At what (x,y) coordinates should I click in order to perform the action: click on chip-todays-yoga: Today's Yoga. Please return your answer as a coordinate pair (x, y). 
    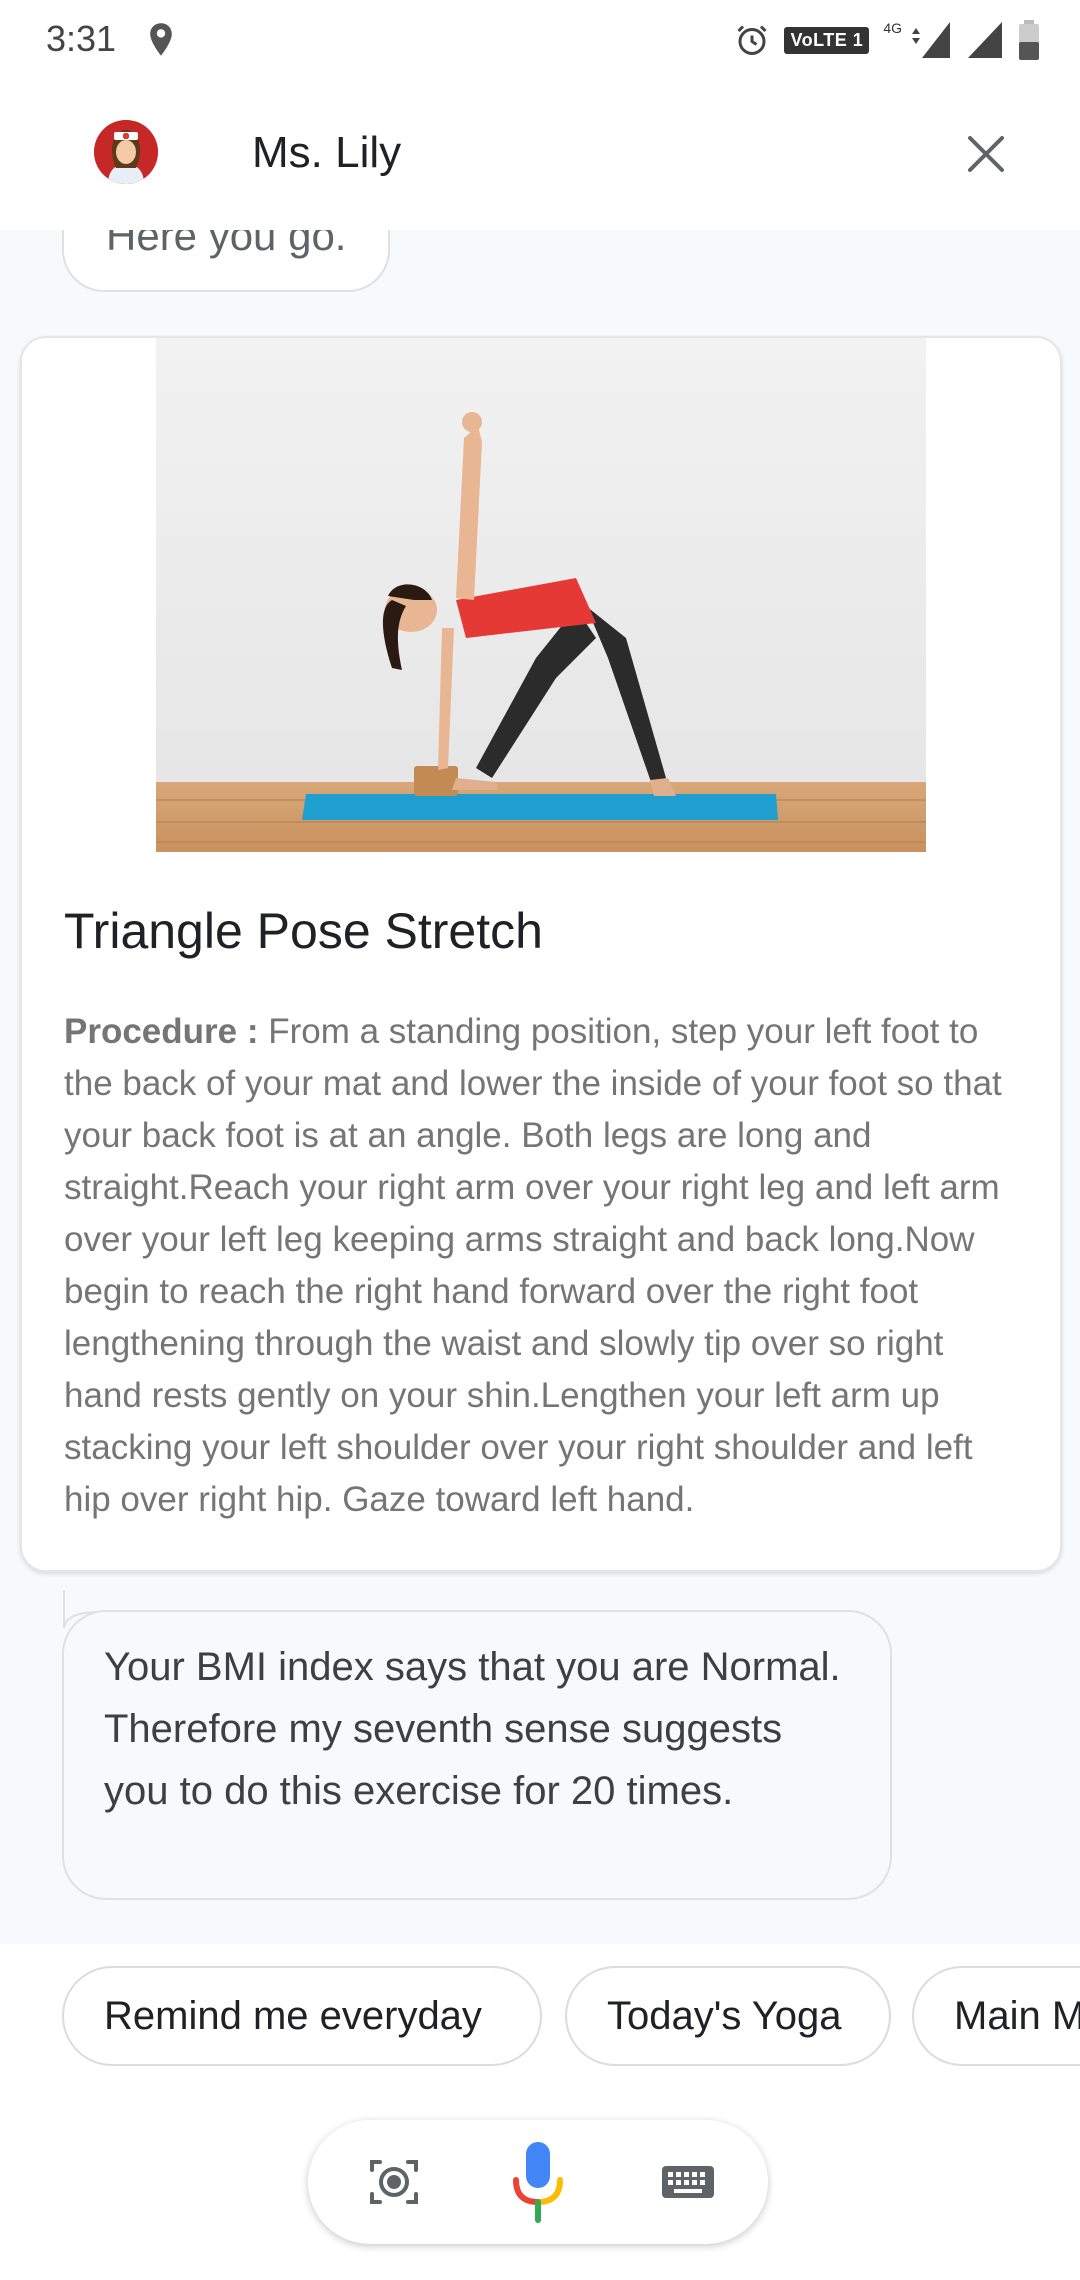
    Looking at the image, I should click on (728, 2016).